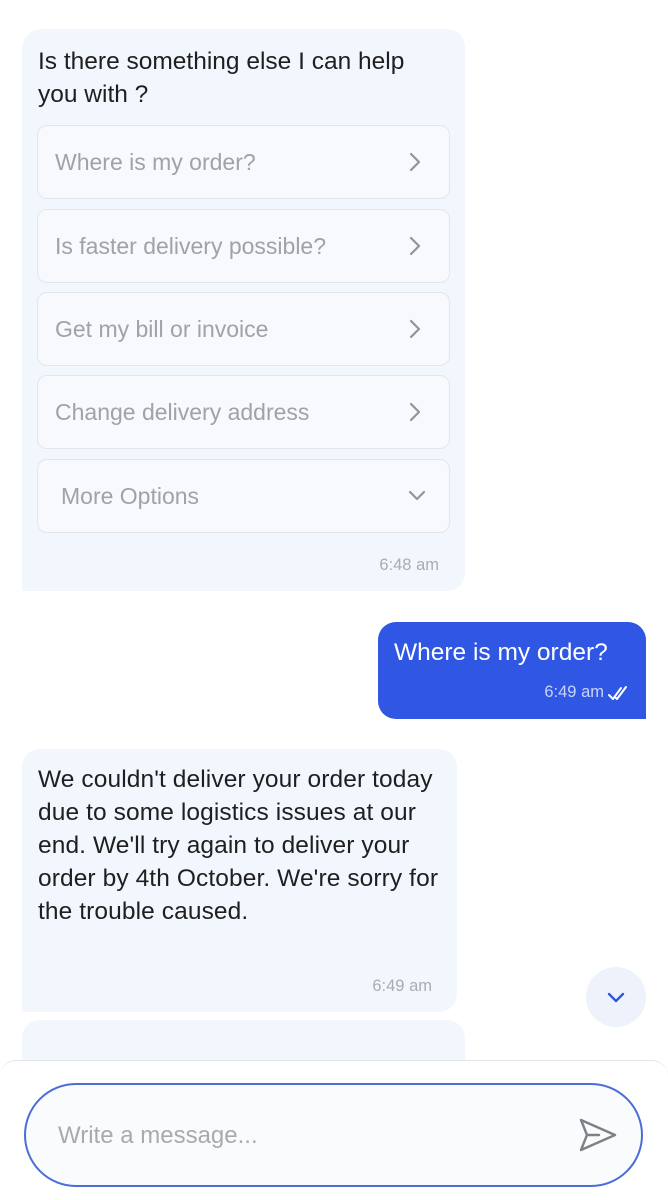 The width and height of the screenshot is (668, 1200). I want to click on quick-reply-bill-invoice: Get my bill or invoice, so click(243, 329).